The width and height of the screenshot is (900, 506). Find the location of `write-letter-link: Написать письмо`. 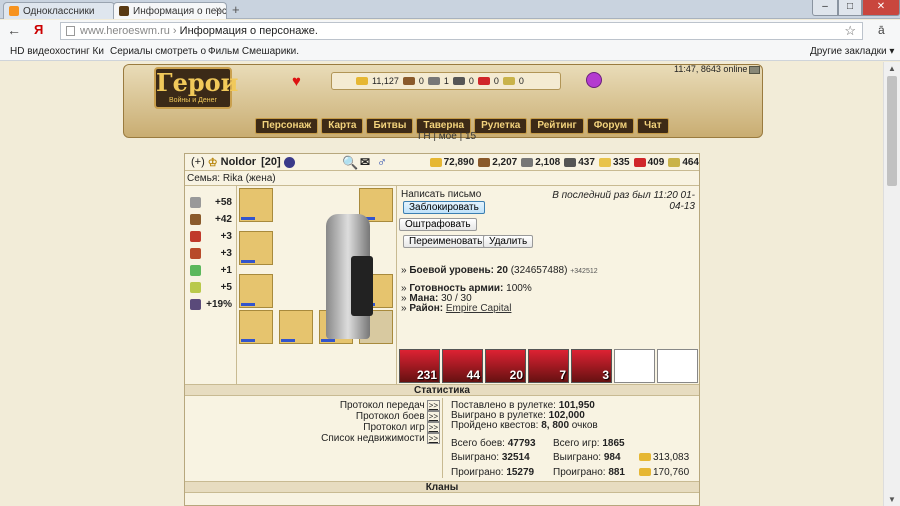

write-letter-link: Написать письмо is located at coordinates (441, 194).